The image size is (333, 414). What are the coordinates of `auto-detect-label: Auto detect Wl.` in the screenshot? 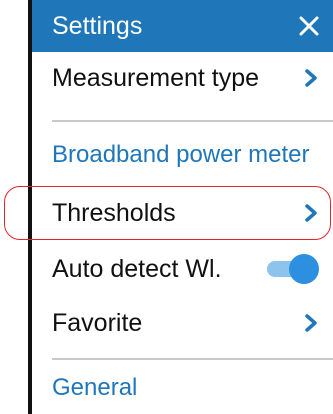 It's located at (137, 268).